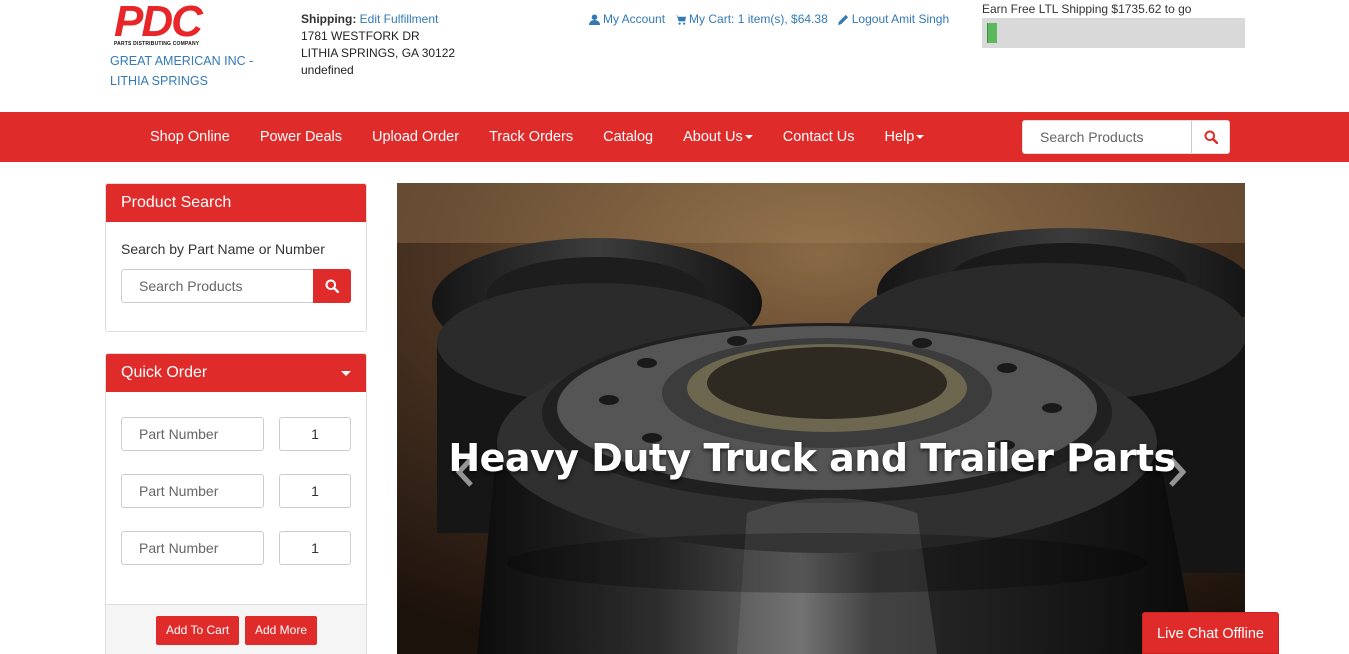 This screenshot has width=1349, height=654. Describe the element at coordinates (992, 33) in the screenshot. I see `ltl-progress-fill` at that location.